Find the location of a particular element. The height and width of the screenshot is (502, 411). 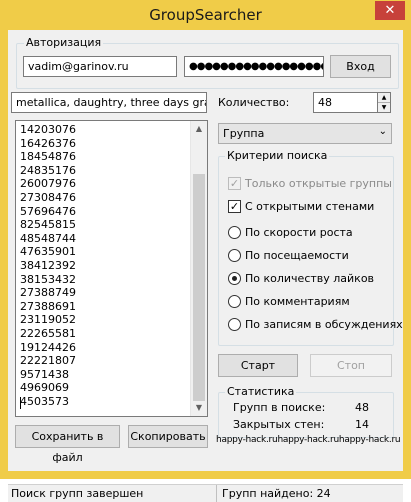

status-right-text: Групп найдено: 24 is located at coordinates (276, 493).